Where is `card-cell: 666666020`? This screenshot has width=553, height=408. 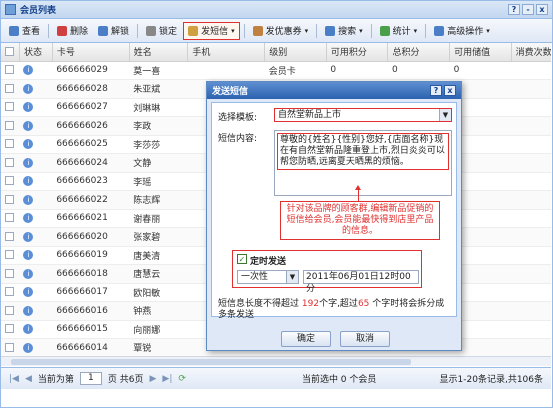 card-cell: 666666020 is located at coordinates (91, 237).